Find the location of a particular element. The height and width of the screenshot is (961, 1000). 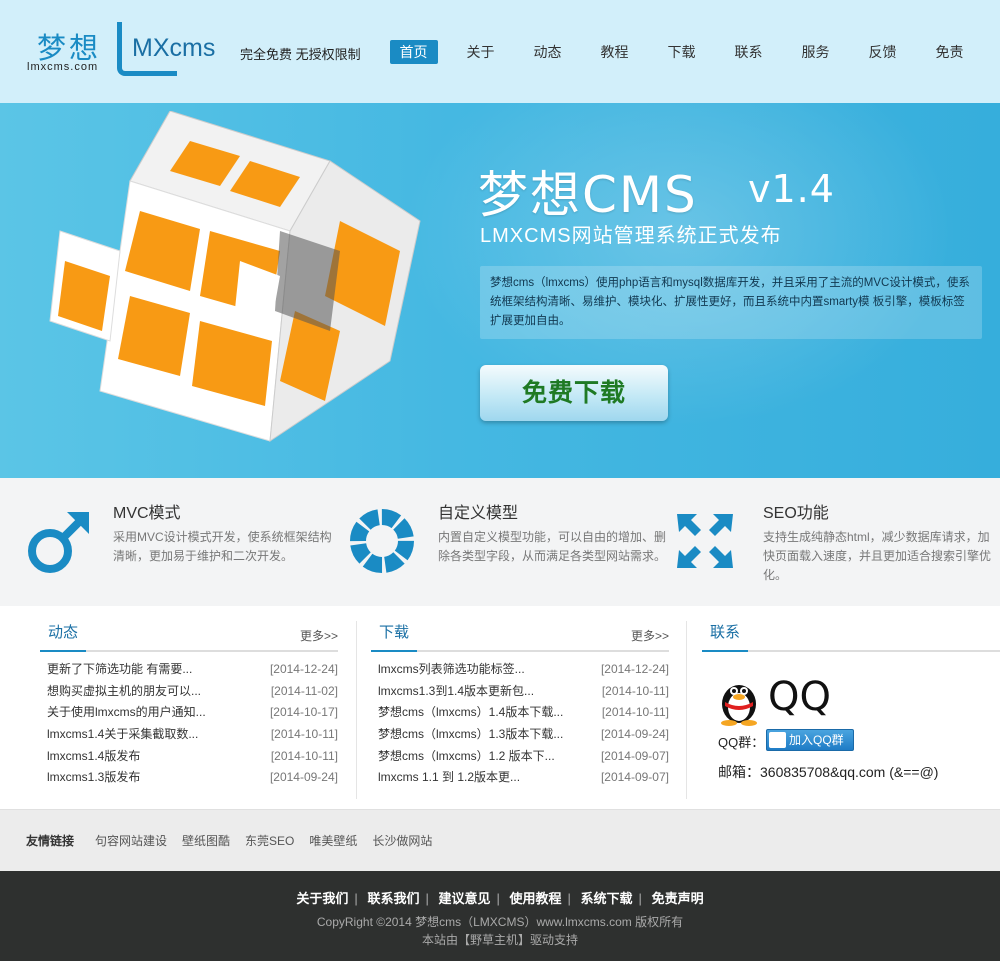

join-qq-group-label: 加入QQ群 is located at coordinates (816, 740).